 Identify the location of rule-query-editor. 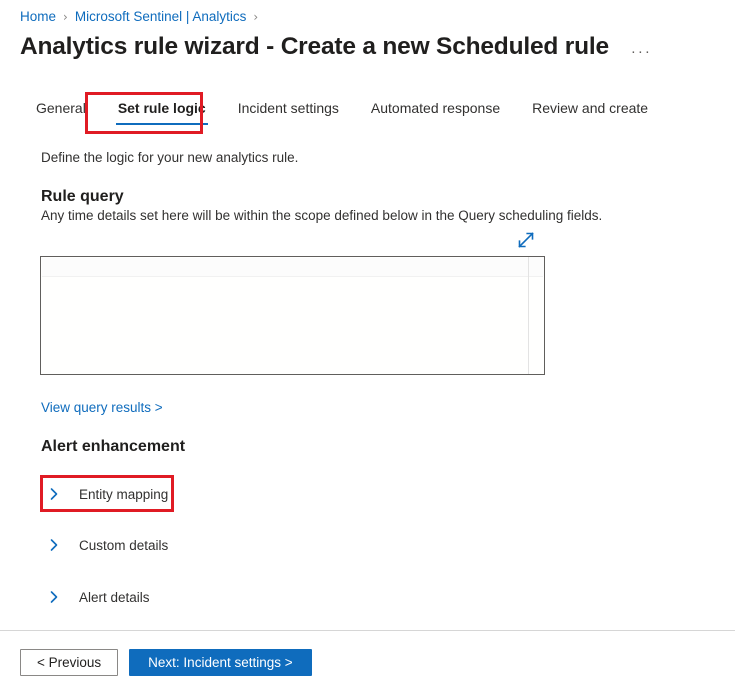
(292, 315).